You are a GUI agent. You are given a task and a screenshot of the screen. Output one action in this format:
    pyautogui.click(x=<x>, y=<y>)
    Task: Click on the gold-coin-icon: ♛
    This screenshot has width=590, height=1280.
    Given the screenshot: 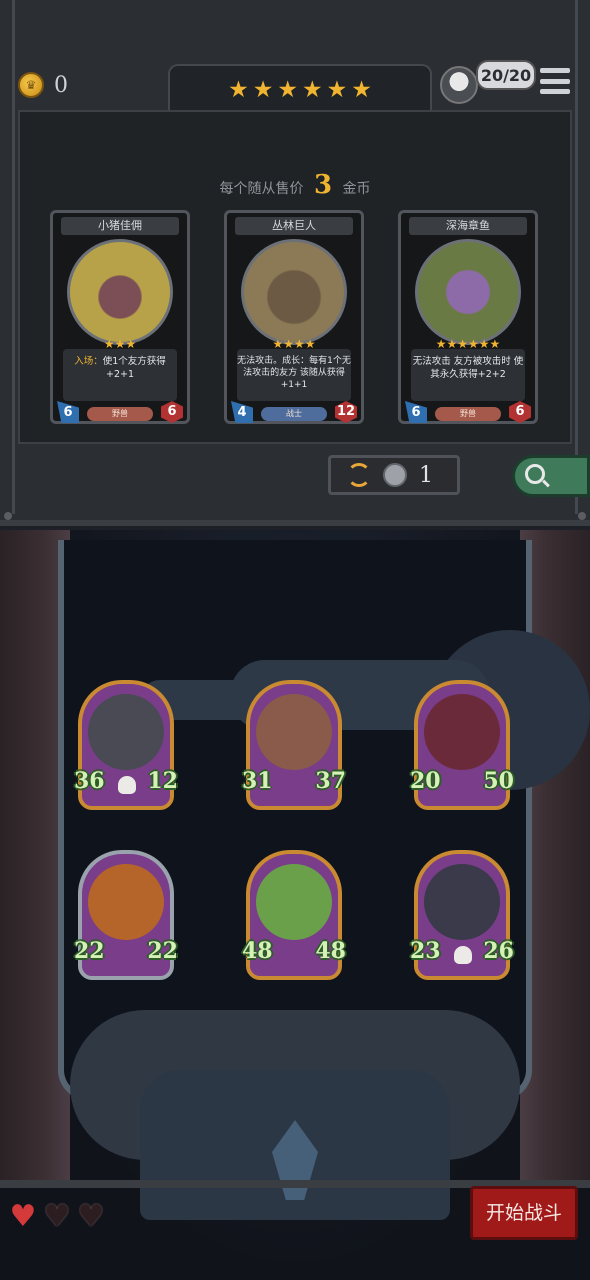 What is the action you would take?
    pyautogui.click(x=31, y=85)
    